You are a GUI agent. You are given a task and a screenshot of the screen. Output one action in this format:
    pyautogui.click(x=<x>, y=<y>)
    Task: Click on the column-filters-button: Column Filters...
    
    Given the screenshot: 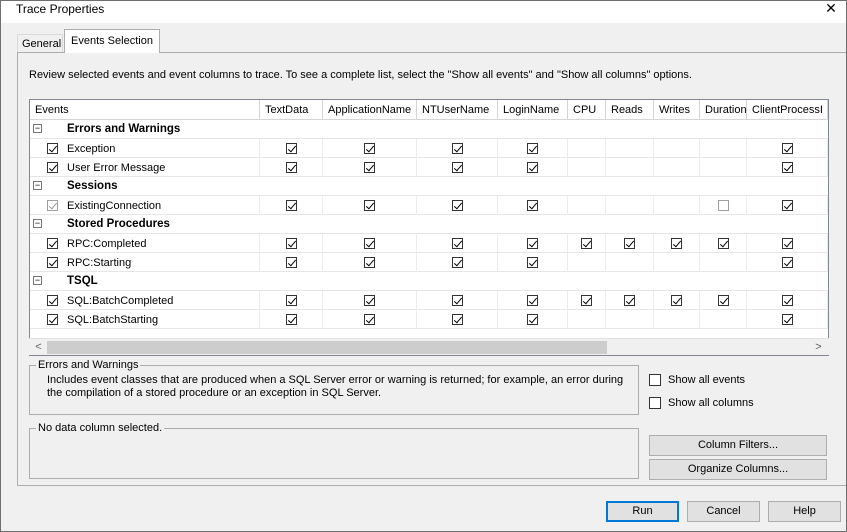 What is the action you would take?
    pyautogui.click(x=738, y=445)
    